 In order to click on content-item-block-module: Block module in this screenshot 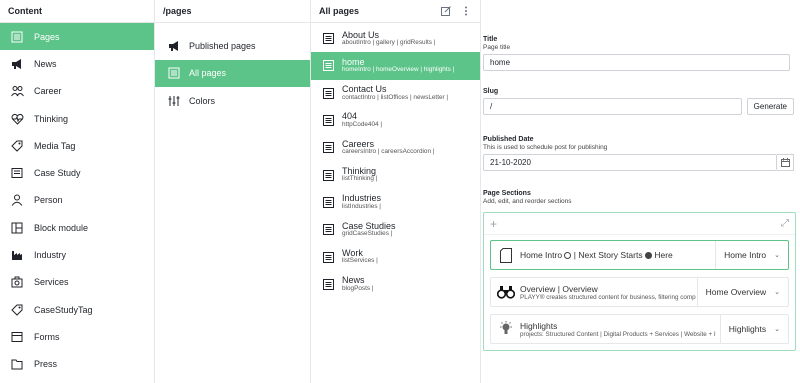, I will do `click(77, 227)`.